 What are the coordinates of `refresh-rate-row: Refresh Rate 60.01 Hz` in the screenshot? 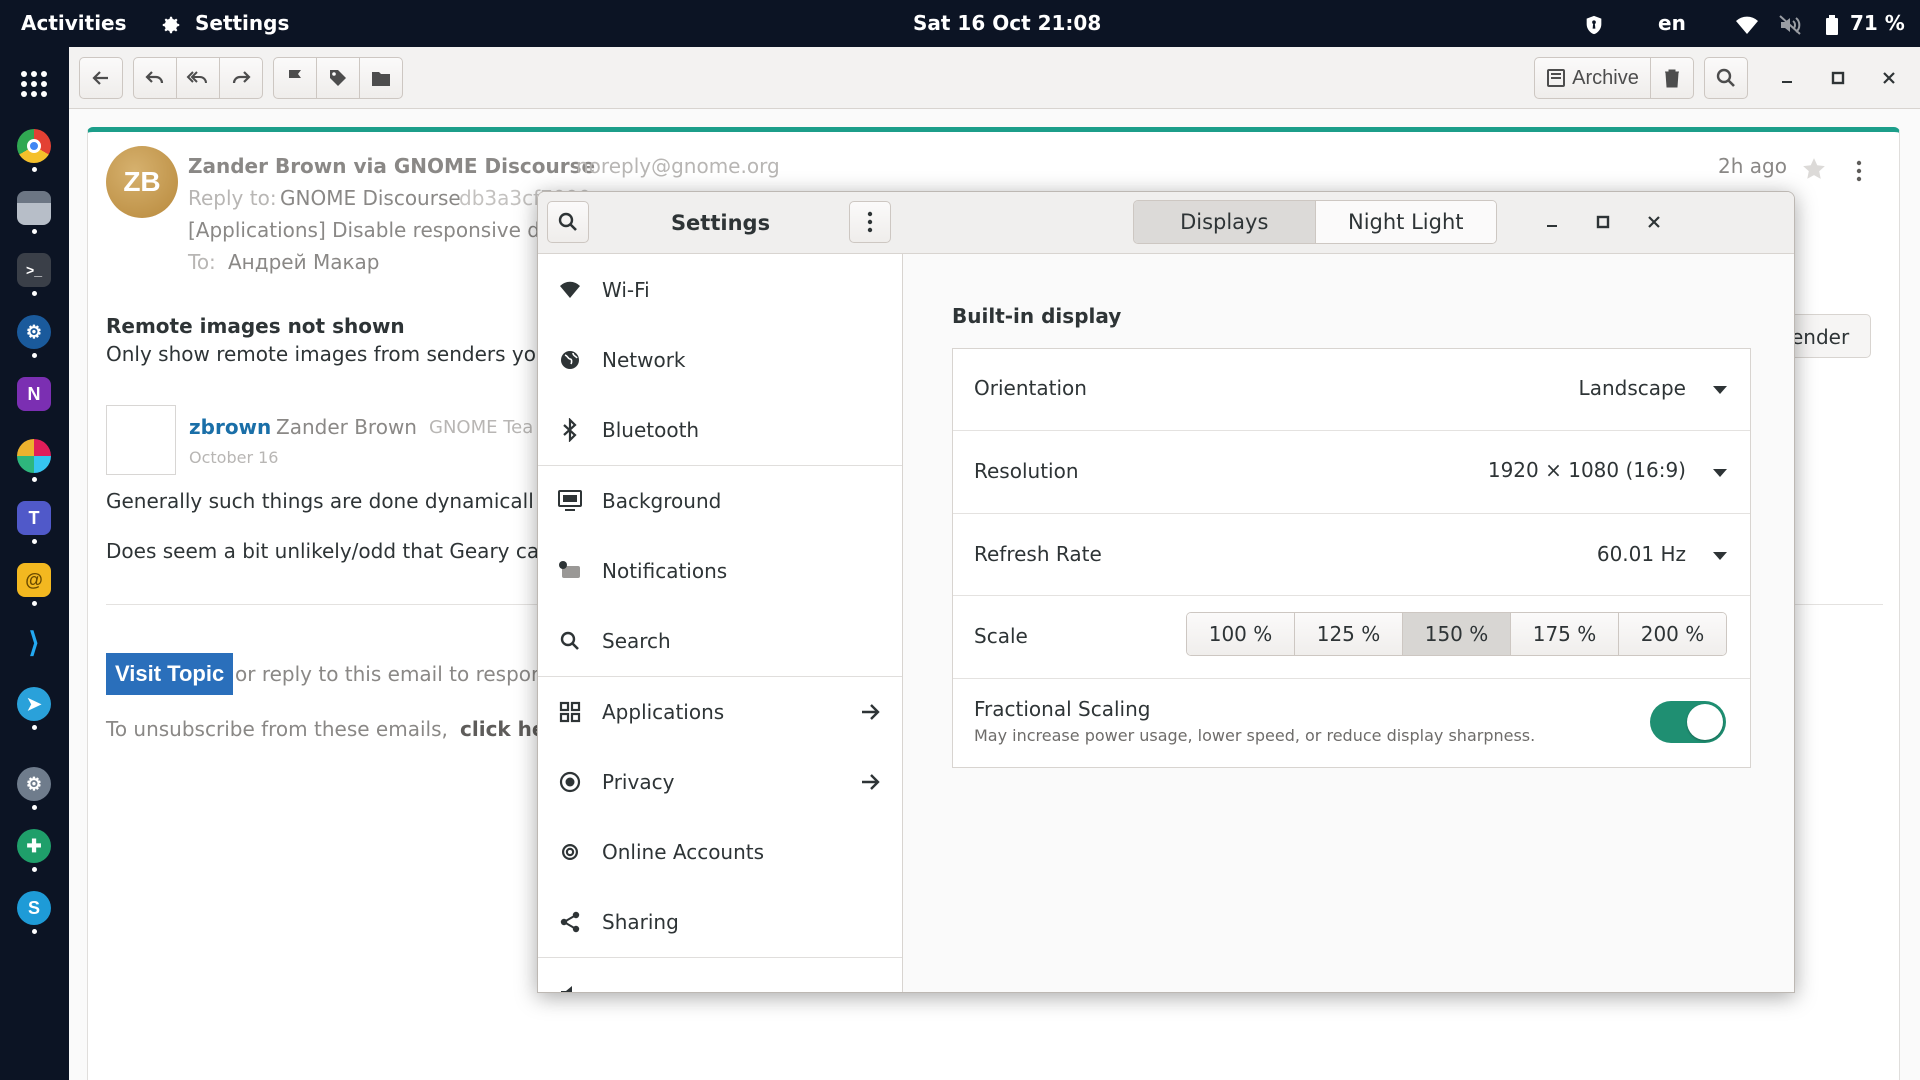 It's located at (1351, 555).